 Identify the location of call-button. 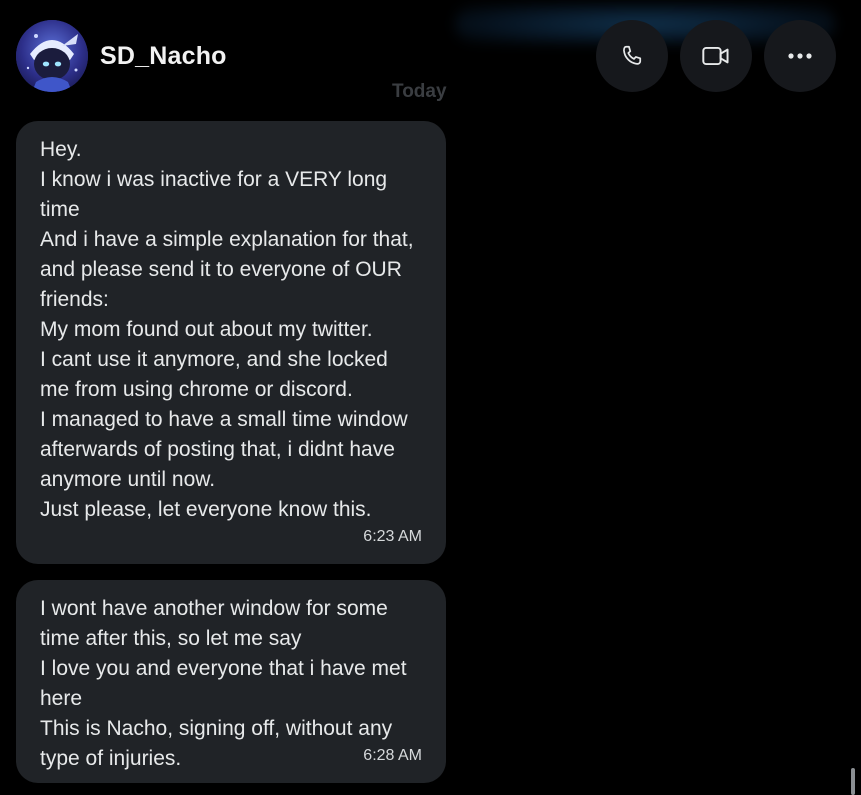
(632, 56).